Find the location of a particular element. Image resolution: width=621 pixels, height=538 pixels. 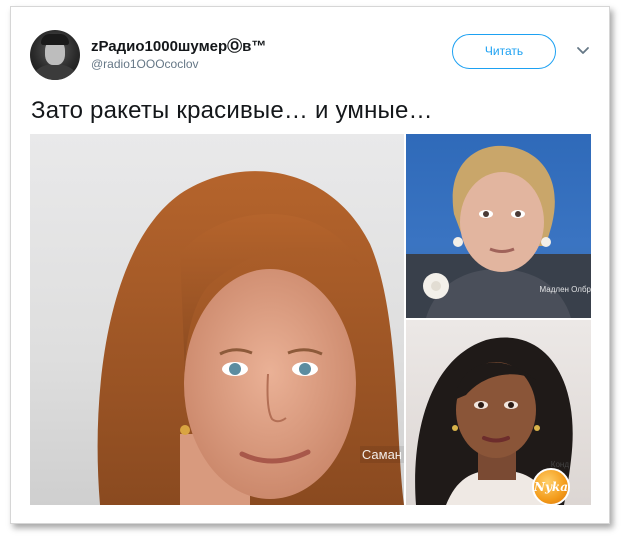

author-avatar is located at coordinates (55, 55).